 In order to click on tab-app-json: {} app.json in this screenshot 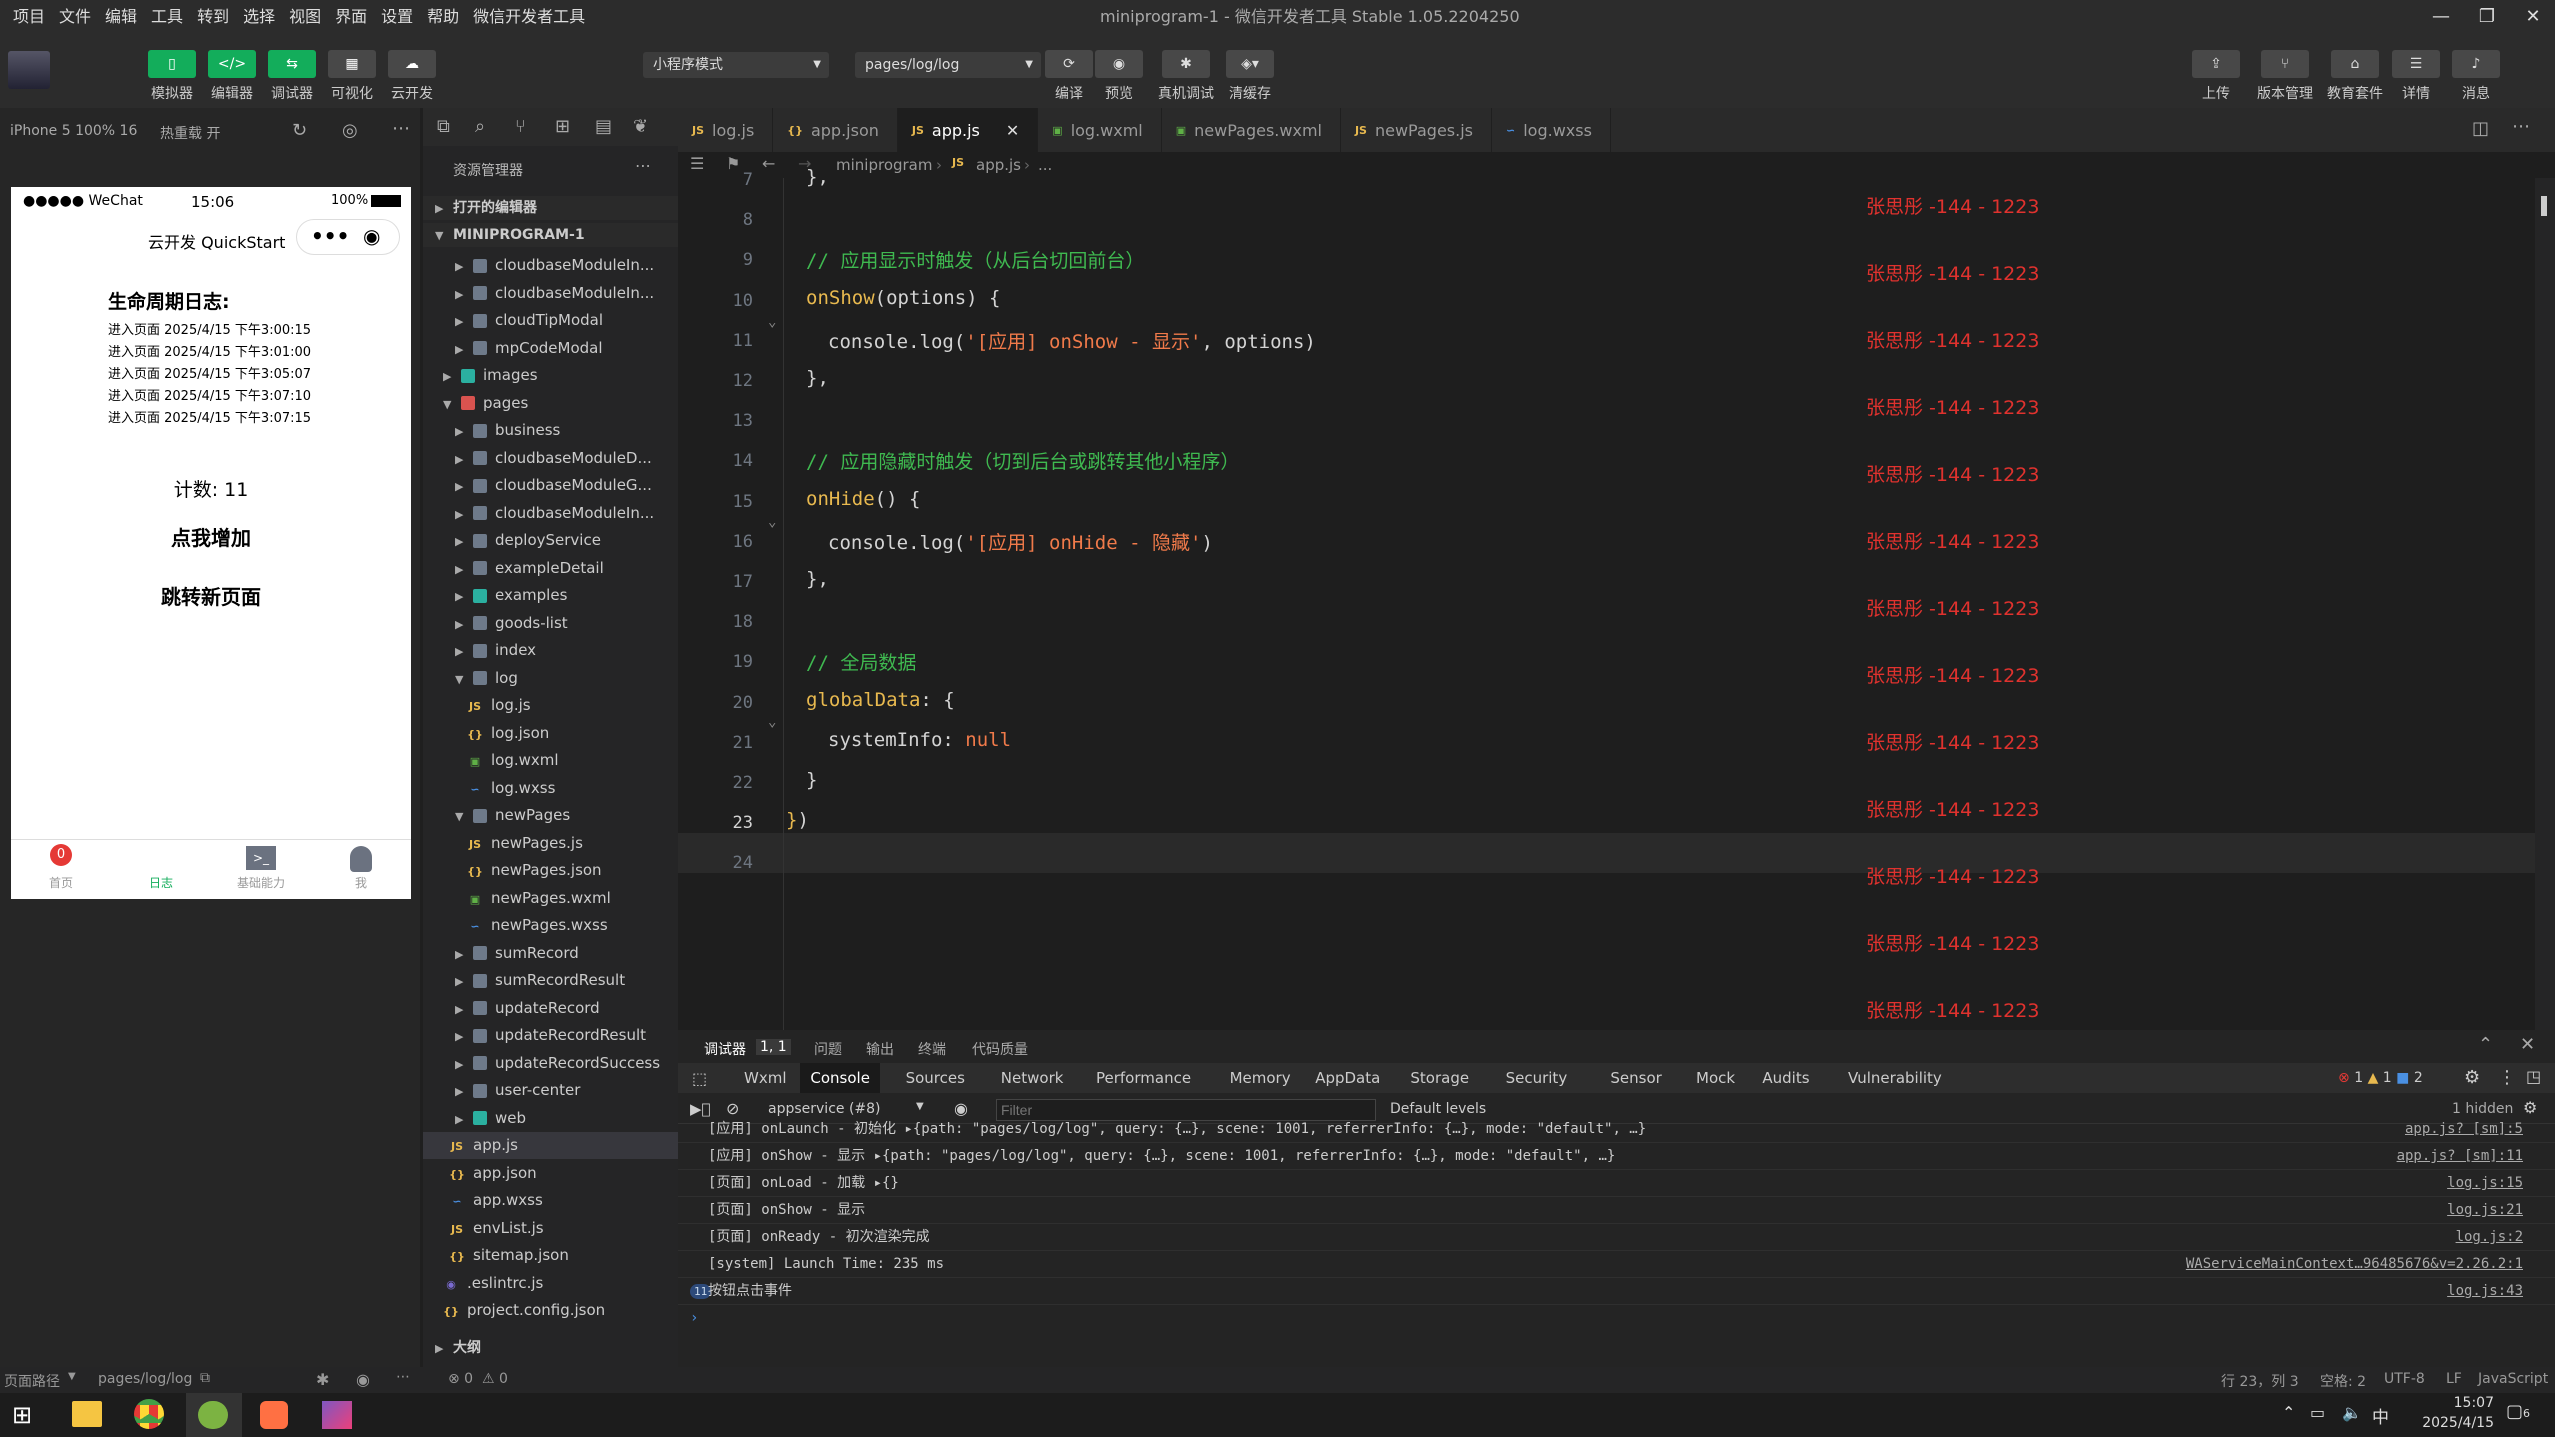, I will do `click(835, 130)`.